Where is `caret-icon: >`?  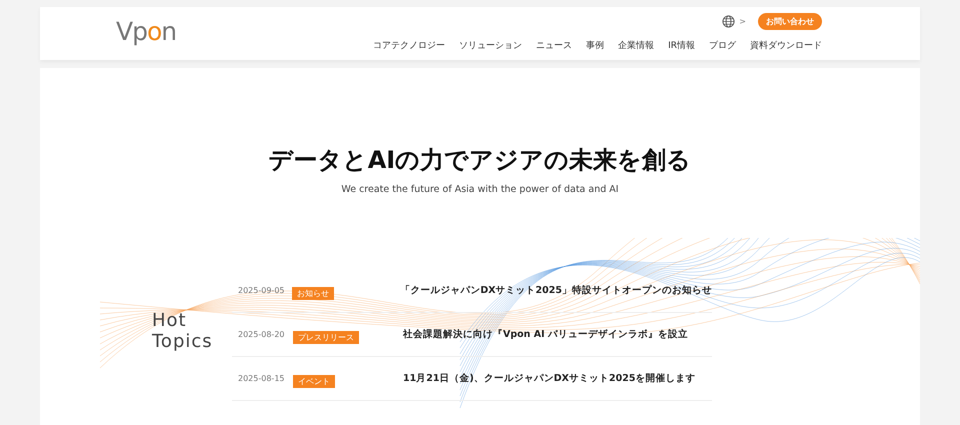
caret-icon: > is located at coordinates (742, 21).